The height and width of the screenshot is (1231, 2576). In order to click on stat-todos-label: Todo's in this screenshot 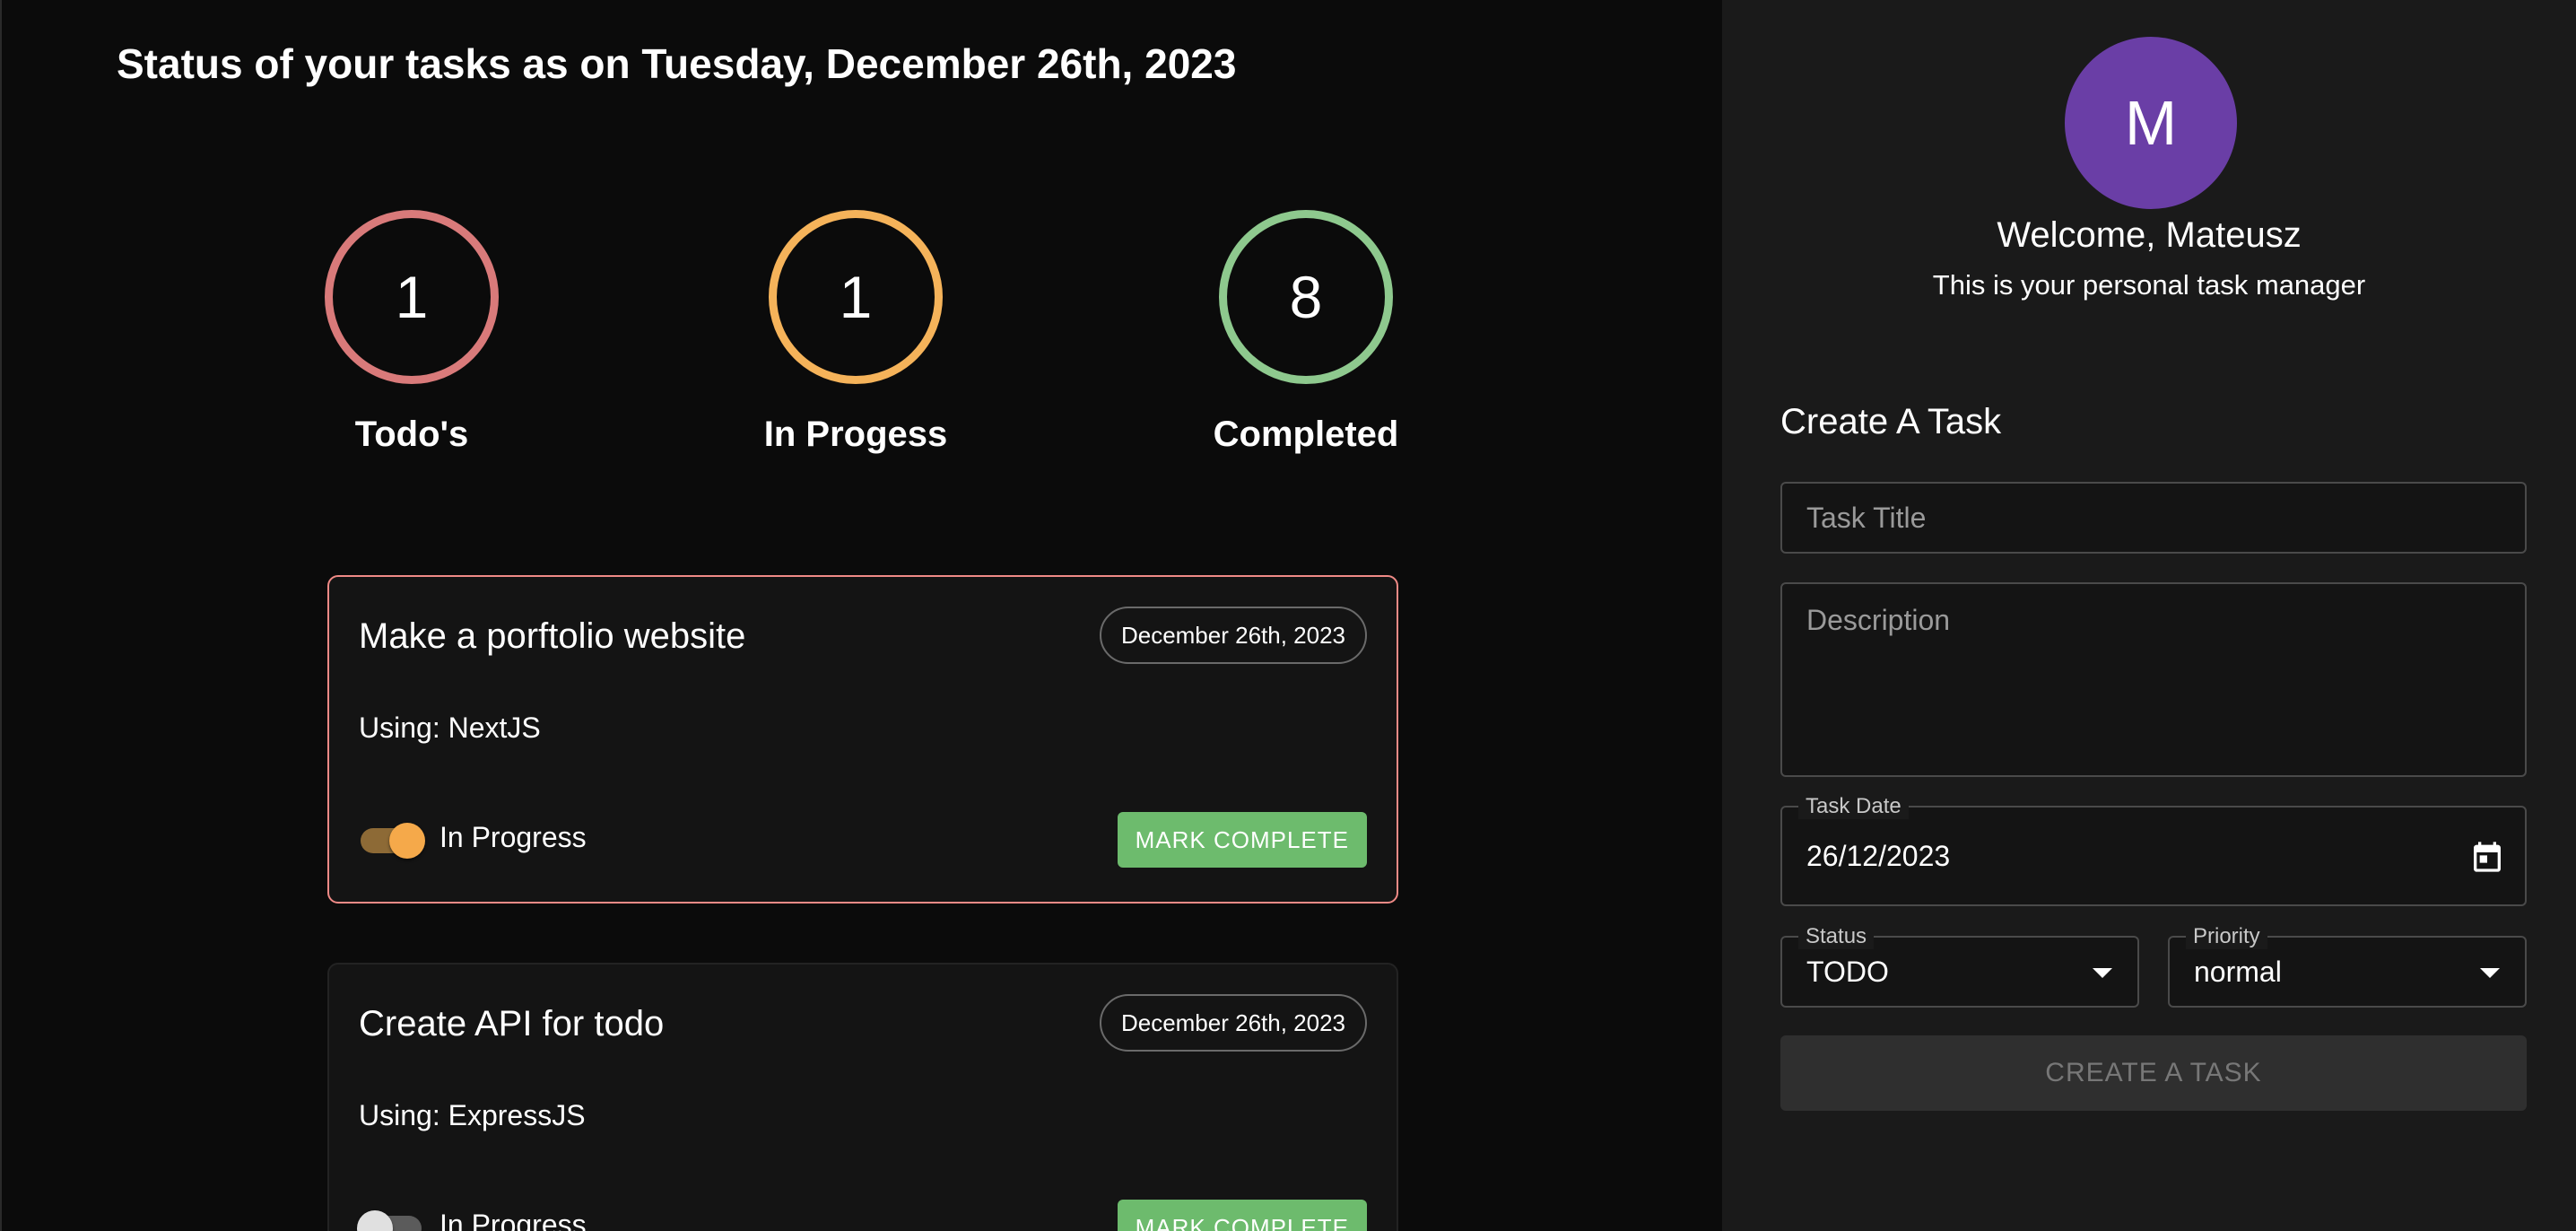, I will do `click(411, 434)`.